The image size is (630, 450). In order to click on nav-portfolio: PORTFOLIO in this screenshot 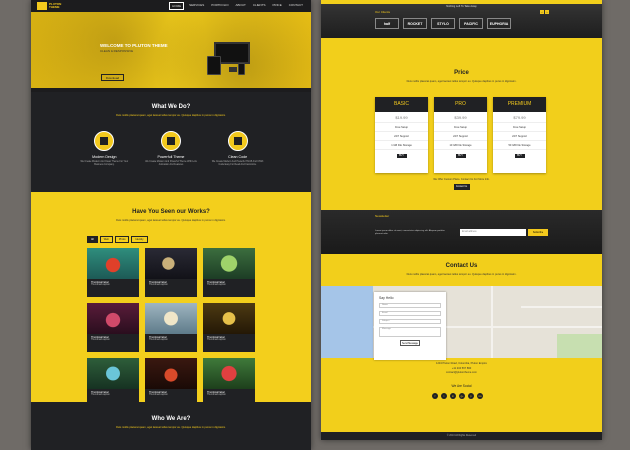, I will do `click(219, 6)`.